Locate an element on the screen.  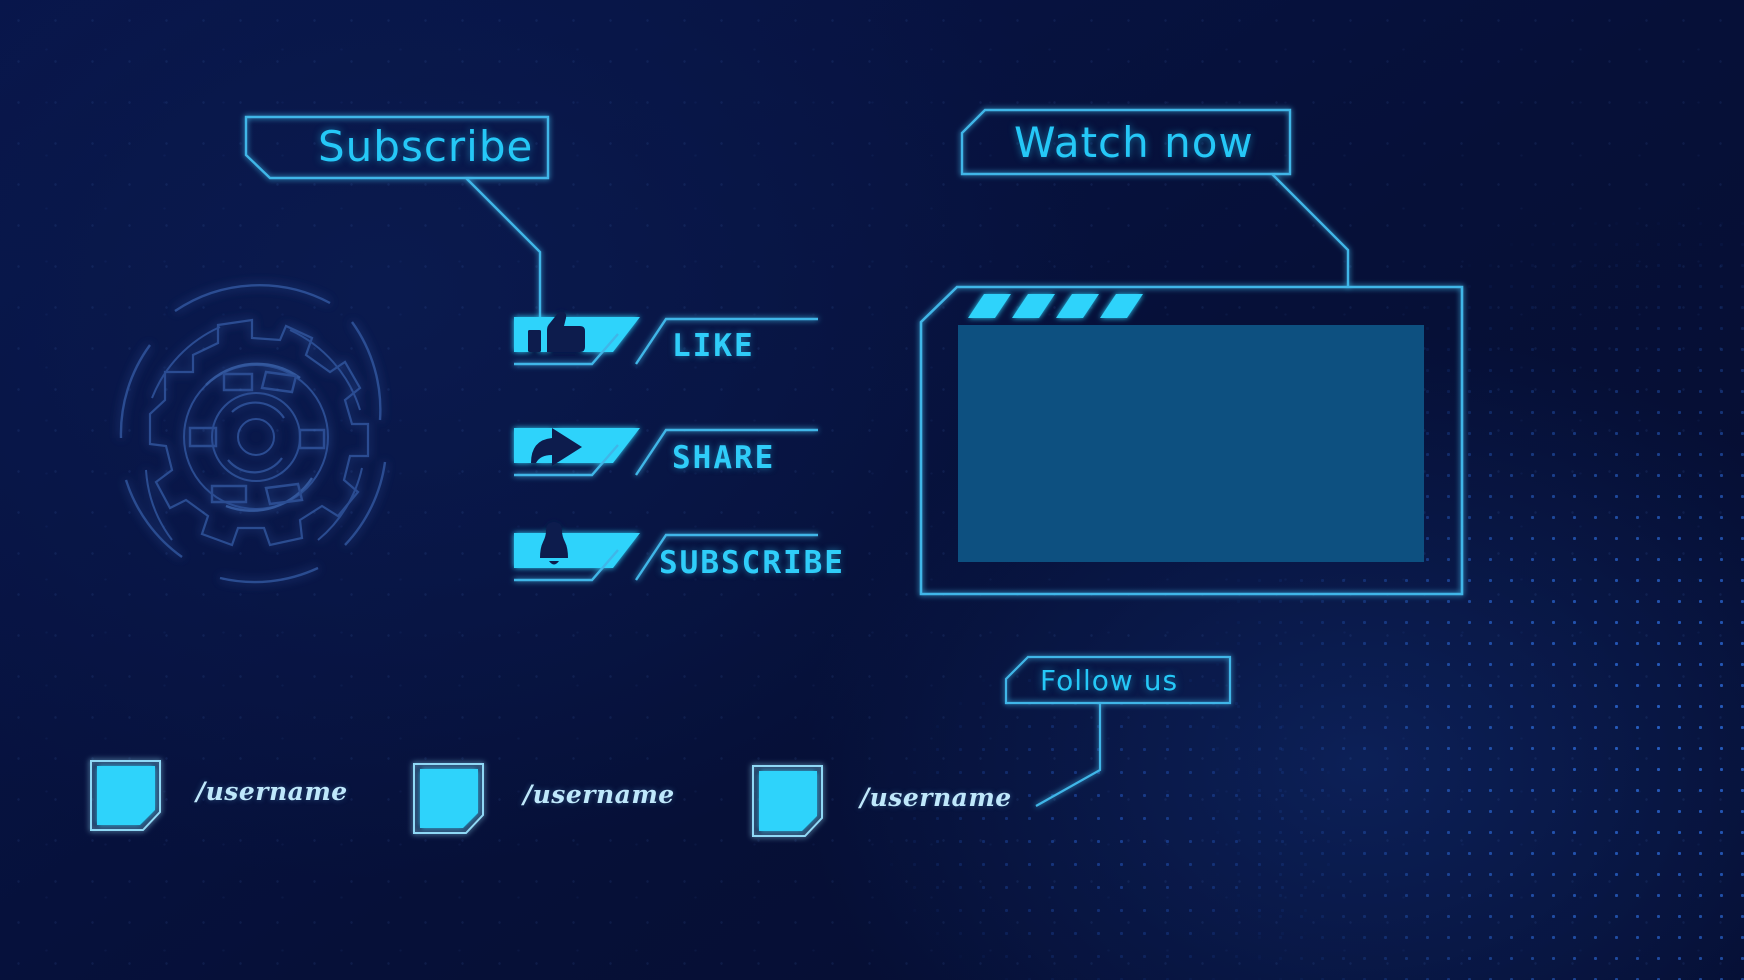
subscribe-banner-label: Subscribe is located at coordinates (426, 146).